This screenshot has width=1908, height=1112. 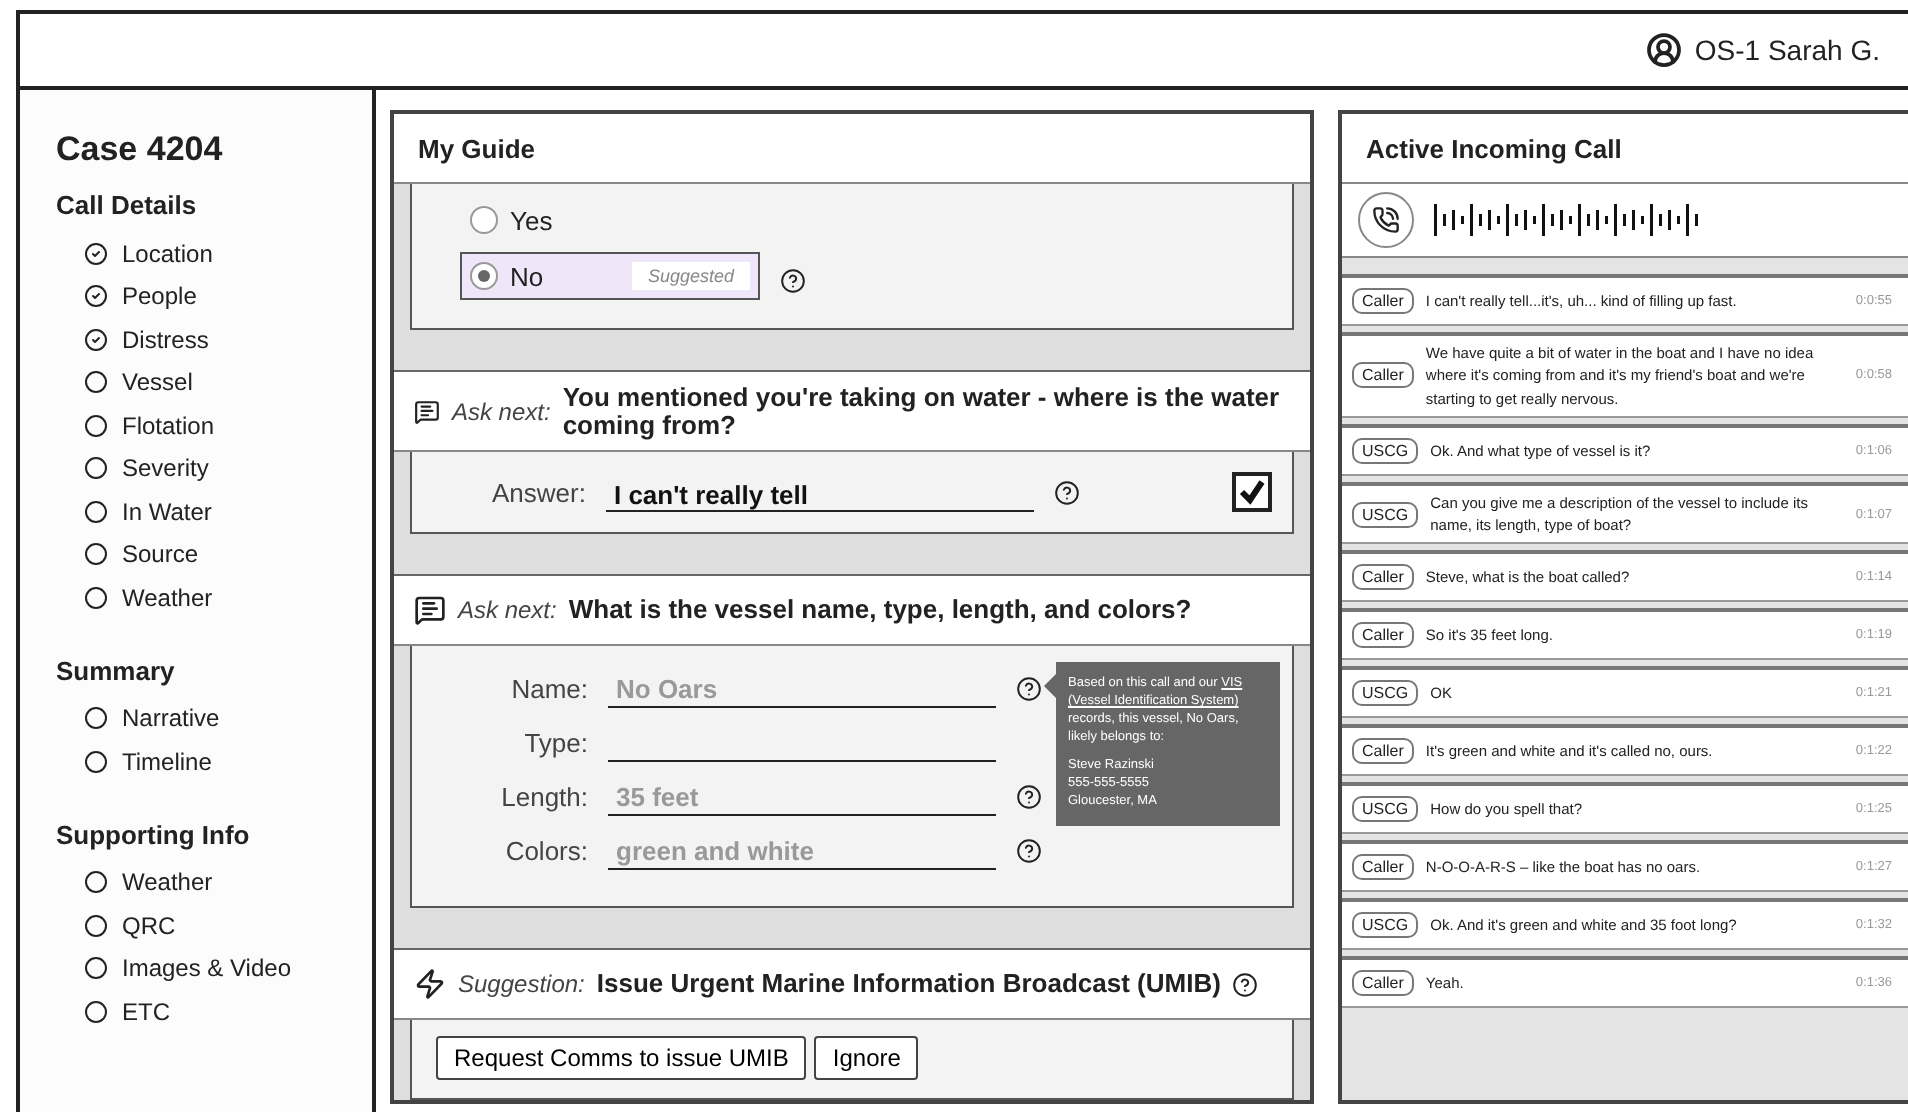 I want to click on nav-item: Source, so click(x=196, y=554).